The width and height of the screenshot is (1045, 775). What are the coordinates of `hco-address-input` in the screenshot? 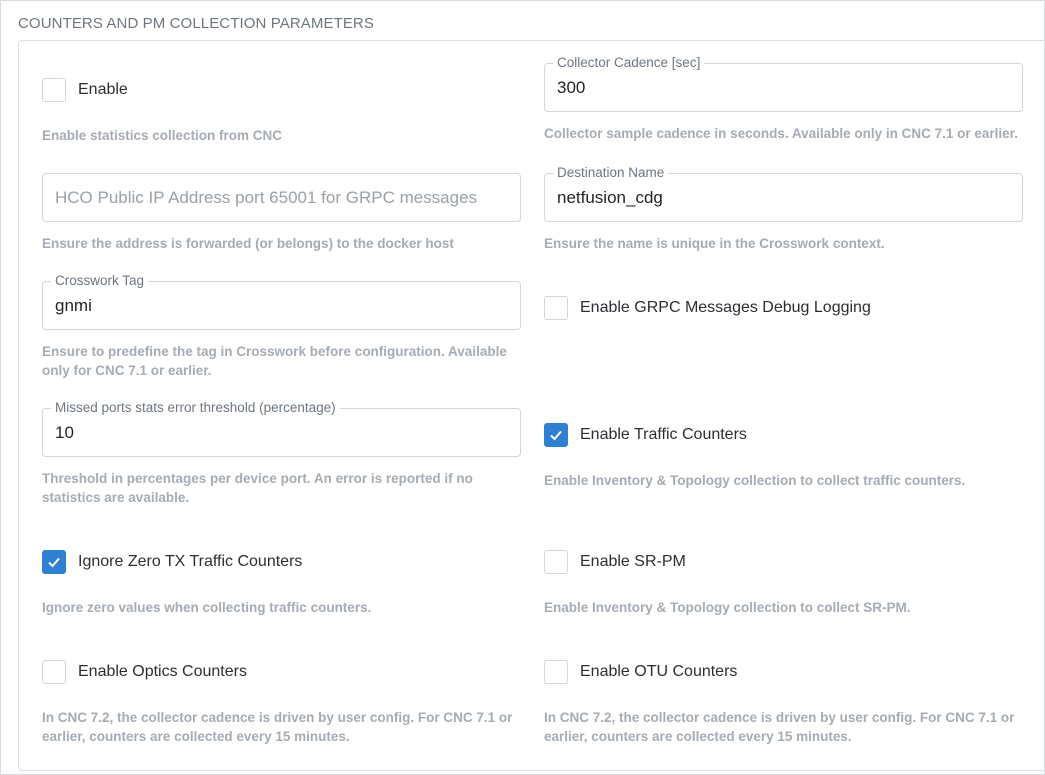 It's located at (281, 197).